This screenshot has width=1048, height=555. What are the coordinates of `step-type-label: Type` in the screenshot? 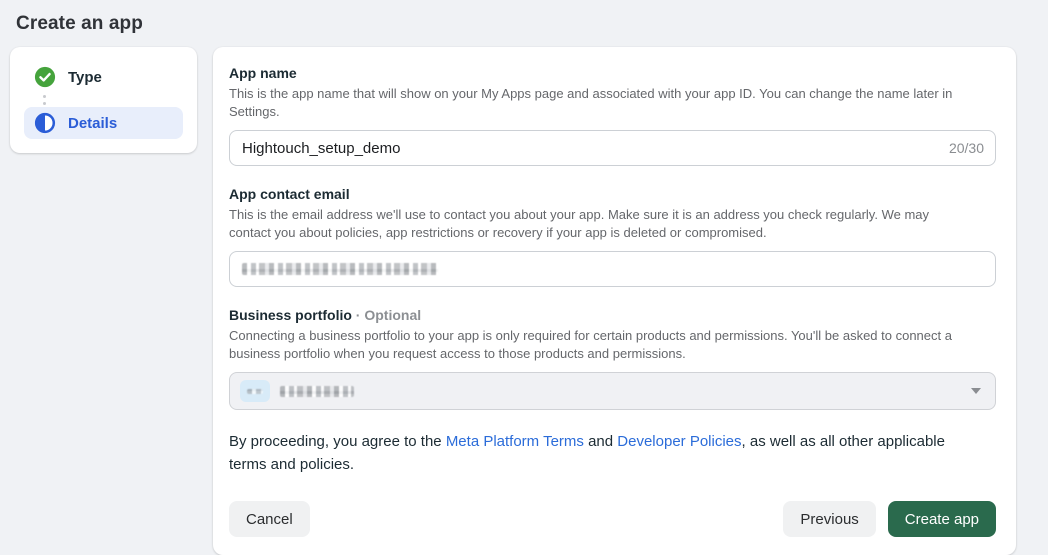 It's located at (85, 77).